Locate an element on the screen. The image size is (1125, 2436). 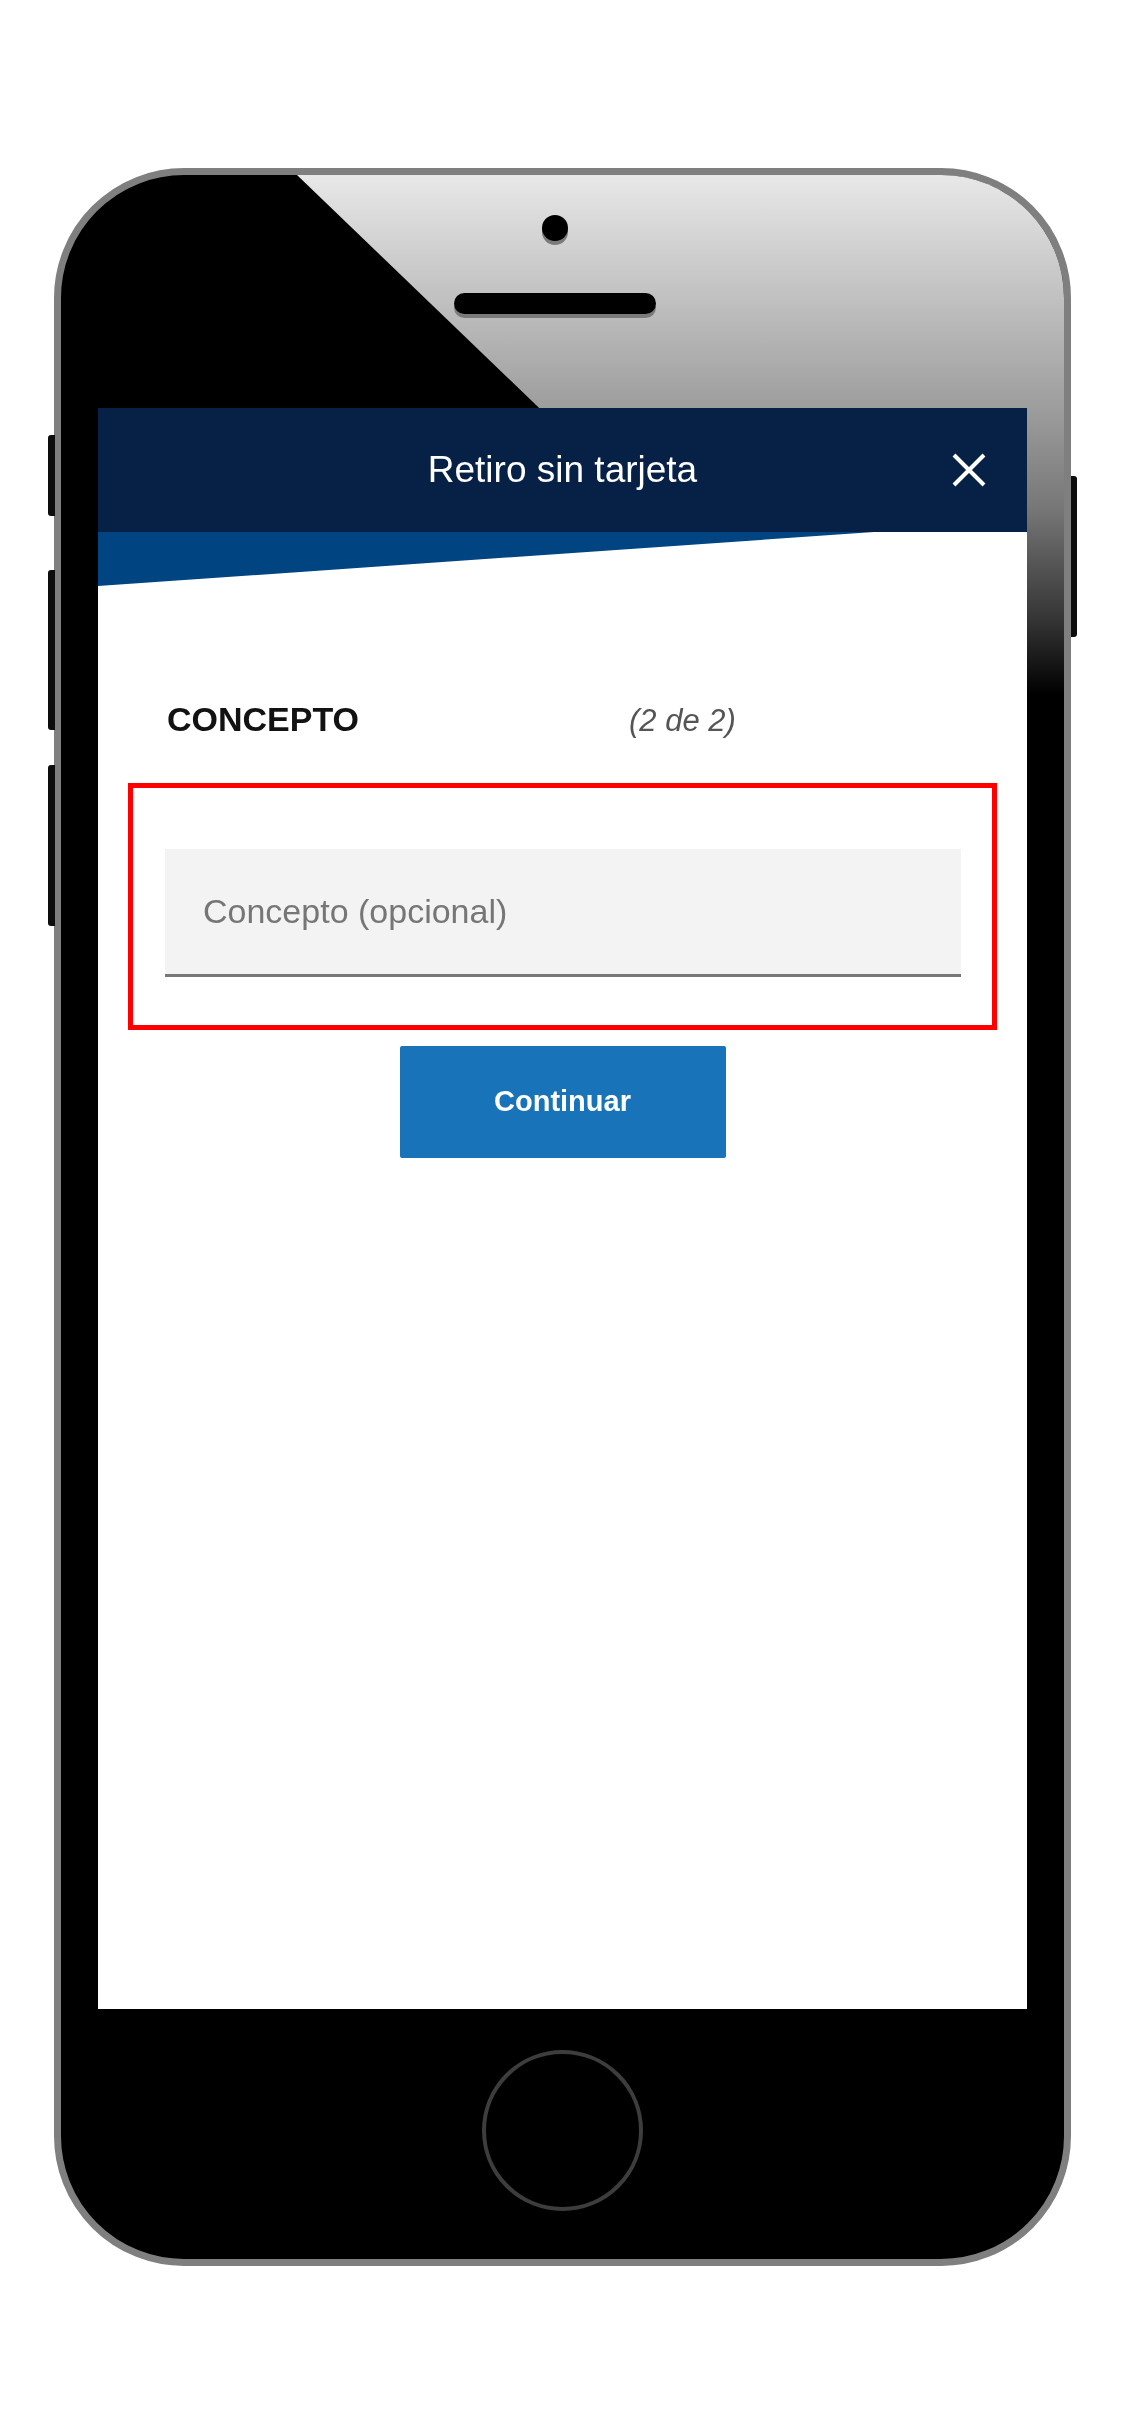
continue-button: Continuar is located at coordinates (562, 1101).